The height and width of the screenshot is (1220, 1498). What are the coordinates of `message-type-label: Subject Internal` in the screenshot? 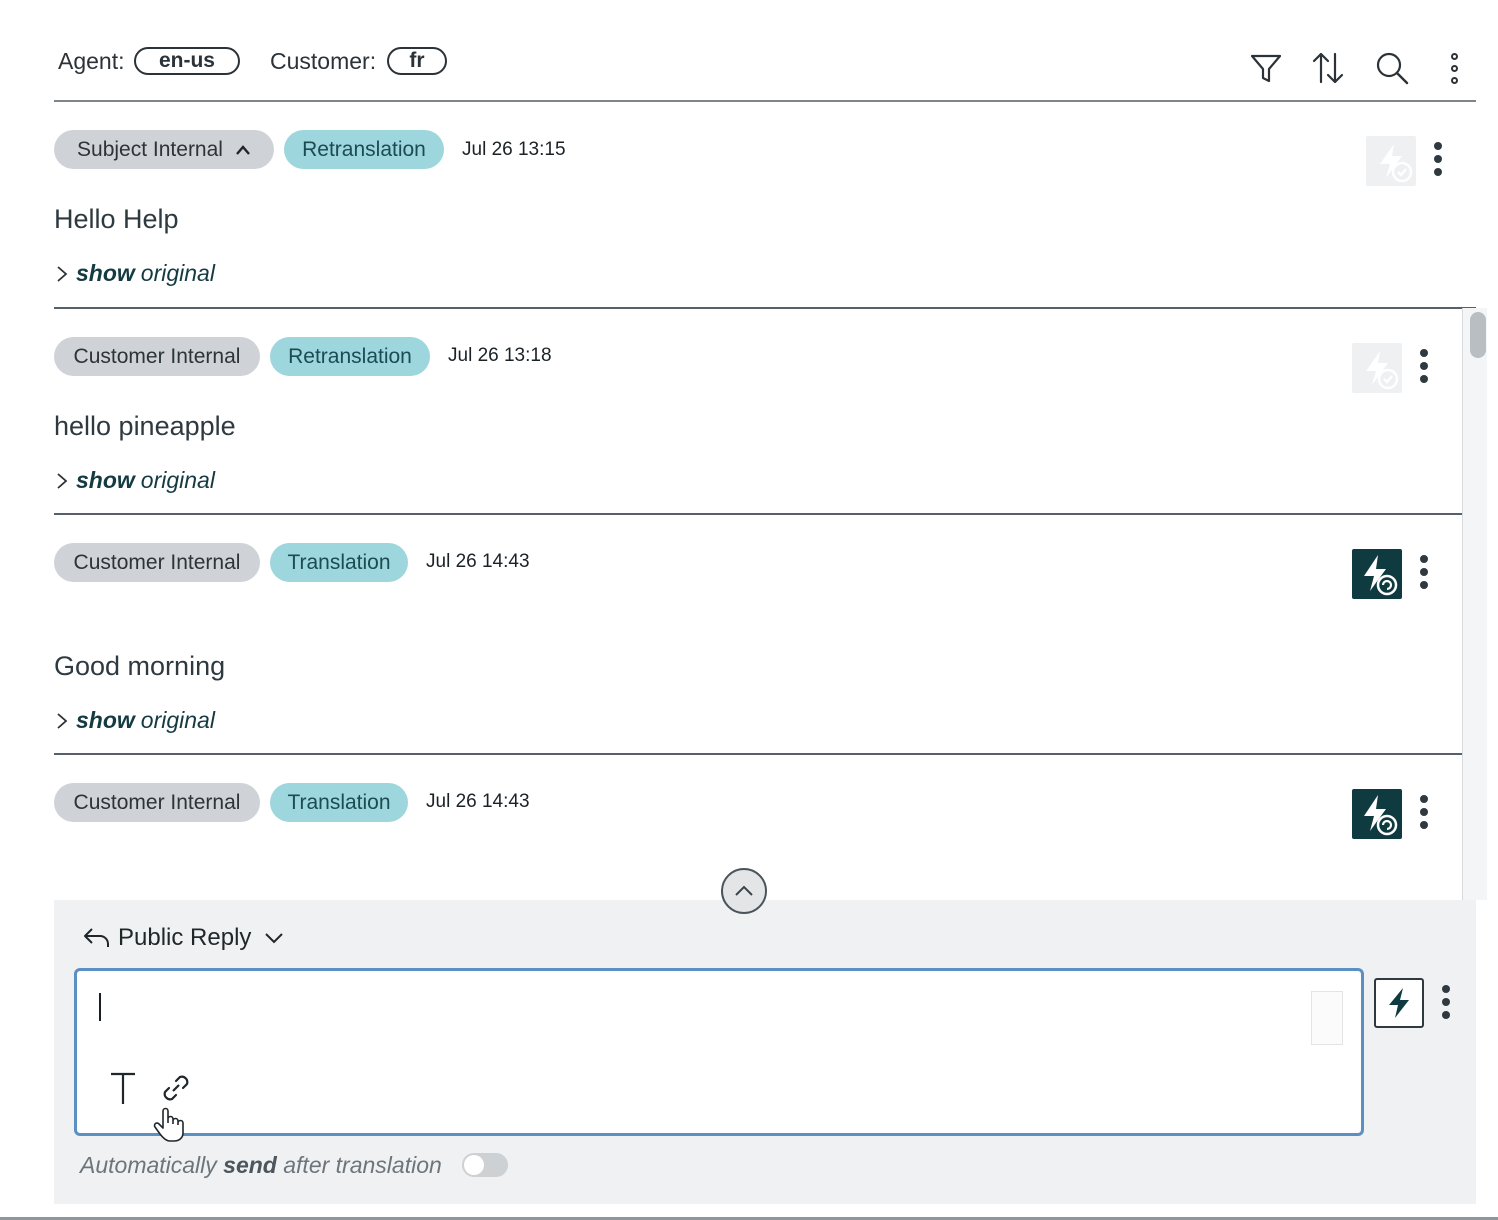 It's located at (150, 149).